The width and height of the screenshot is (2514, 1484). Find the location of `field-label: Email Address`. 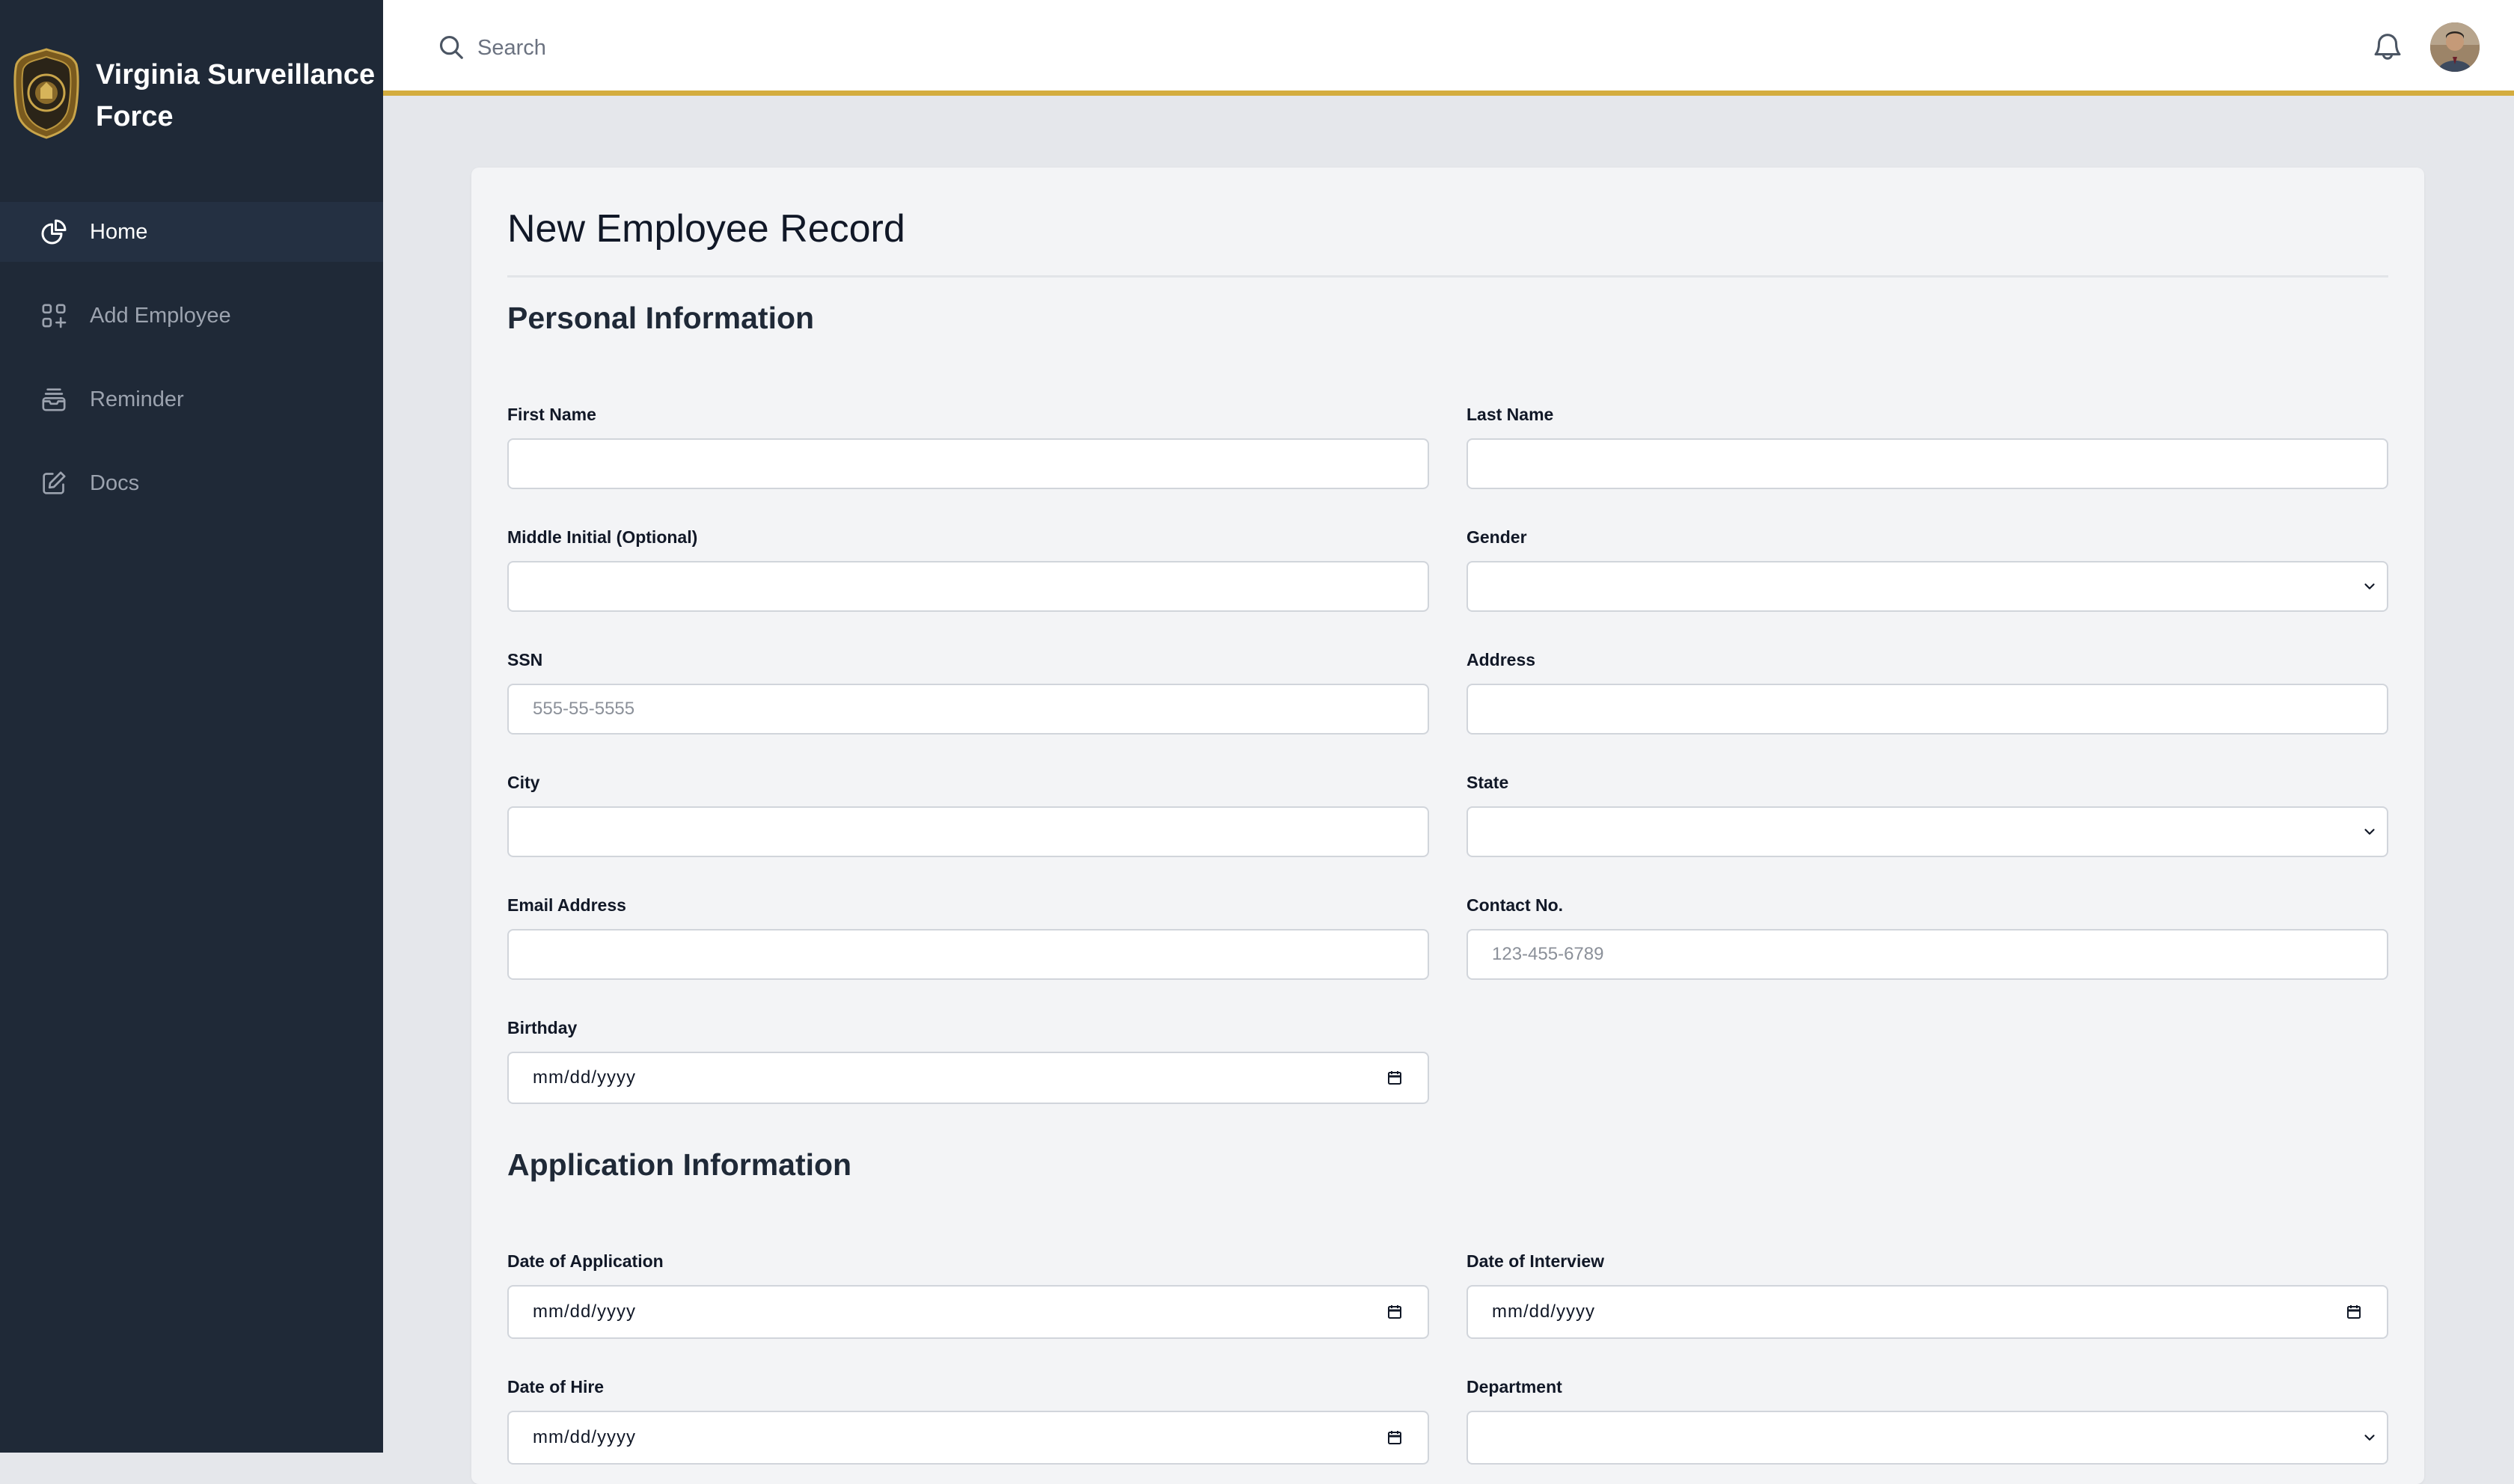

field-label: Email Address is located at coordinates (566, 905).